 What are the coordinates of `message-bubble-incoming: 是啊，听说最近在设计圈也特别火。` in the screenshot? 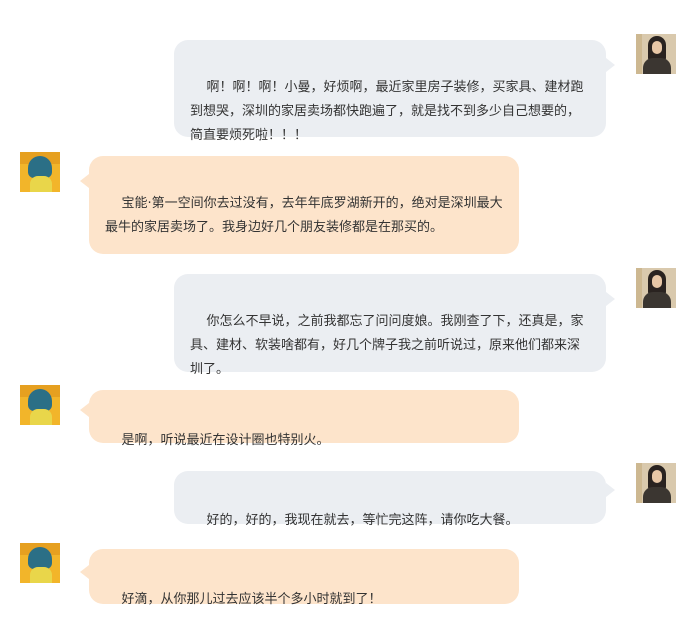 It's located at (304, 419).